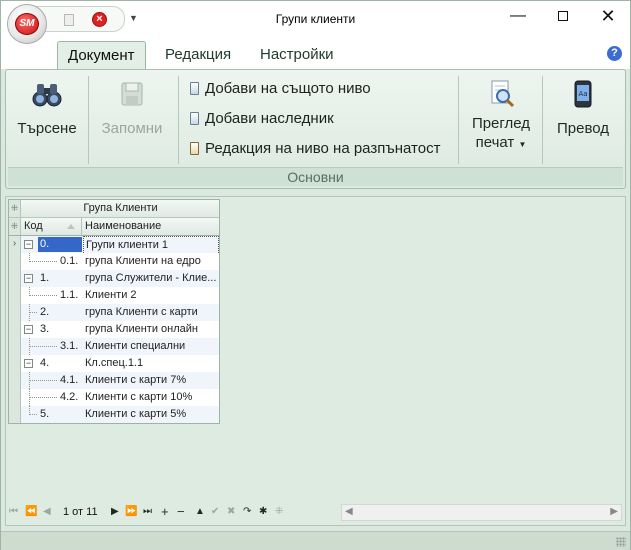  What do you see at coordinates (101, 55) in the screenshot?
I see `tab-document: Документ` at bounding box center [101, 55].